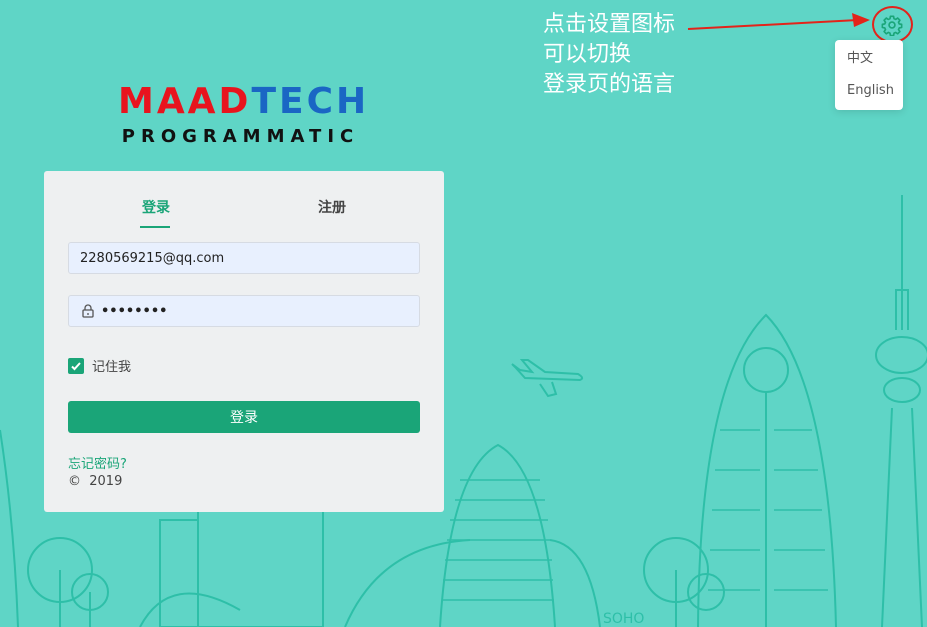 This screenshot has width=927, height=627. Describe the element at coordinates (97, 462) in the screenshot. I see `forgot-password-link: 忘记密码?` at that location.